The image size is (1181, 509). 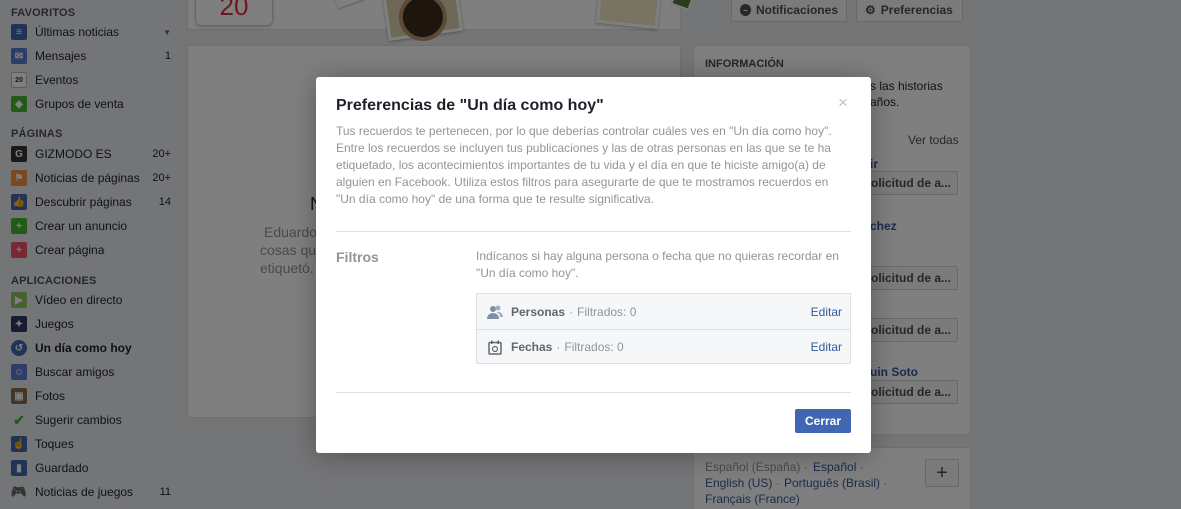 I want to click on edit-fechas-link: Editar, so click(x=826, y=347).